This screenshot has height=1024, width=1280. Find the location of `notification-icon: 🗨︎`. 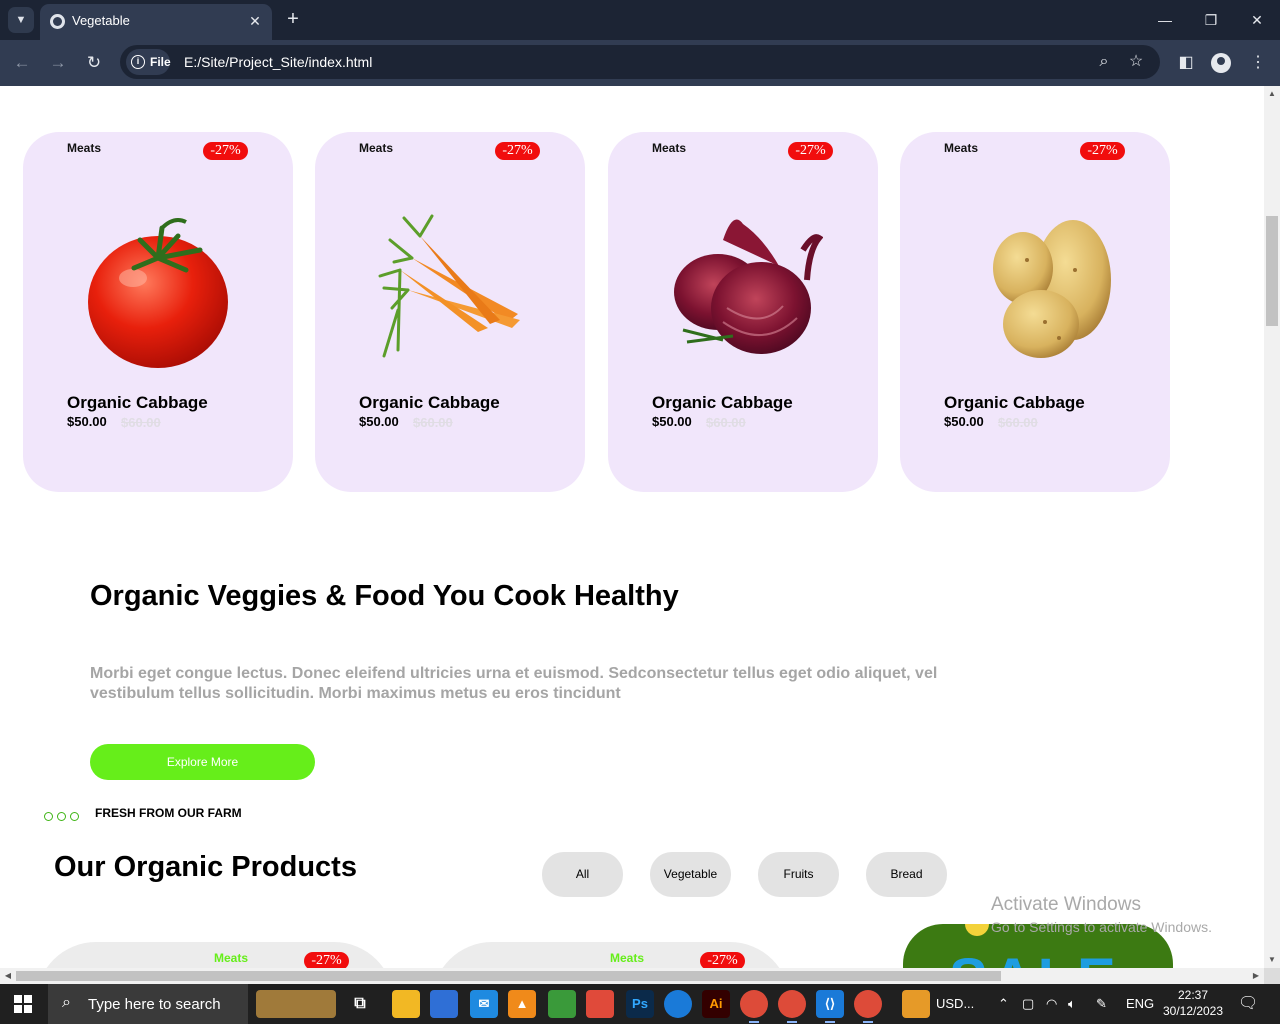

notification-icon: 🗨︎ is located at coordinates (1248, 1004).